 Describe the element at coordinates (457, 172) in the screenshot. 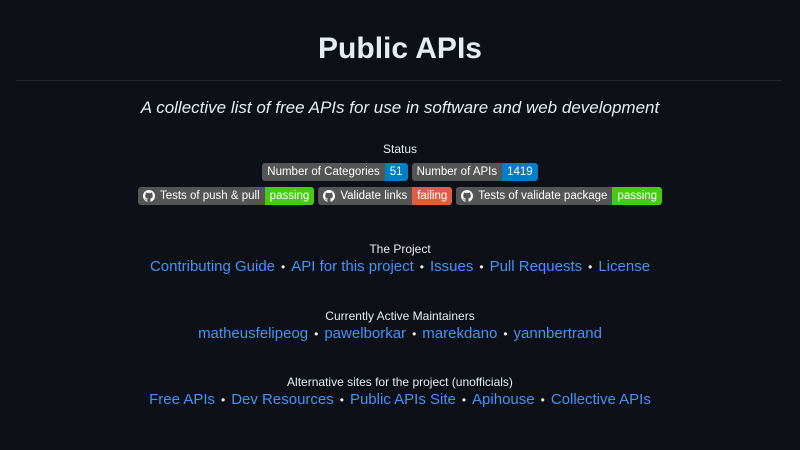

I see `badge-label: Number of APIs` at that location.